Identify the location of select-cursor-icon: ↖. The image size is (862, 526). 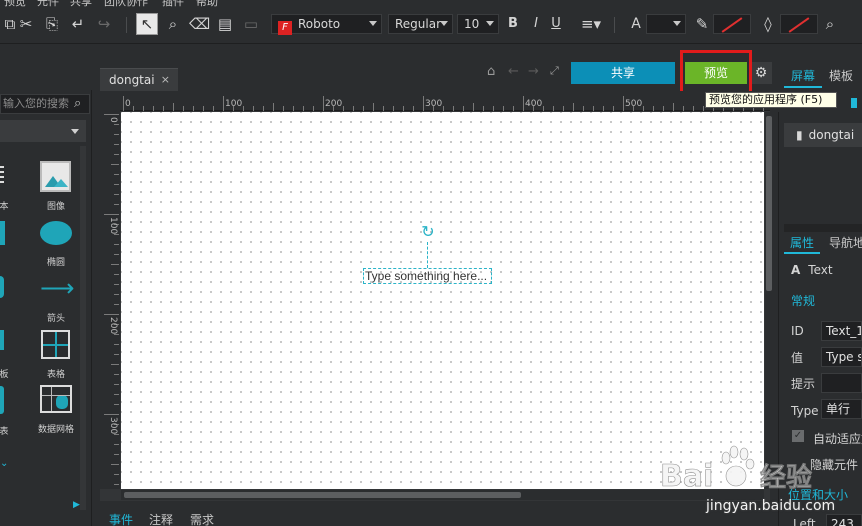
(147, 24).